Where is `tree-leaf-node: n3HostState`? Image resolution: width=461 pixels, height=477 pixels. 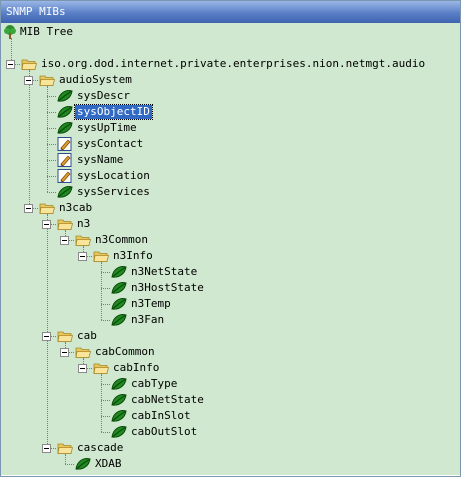 tree-leaf-node: n3HostState is located at coordinates (230, 288).